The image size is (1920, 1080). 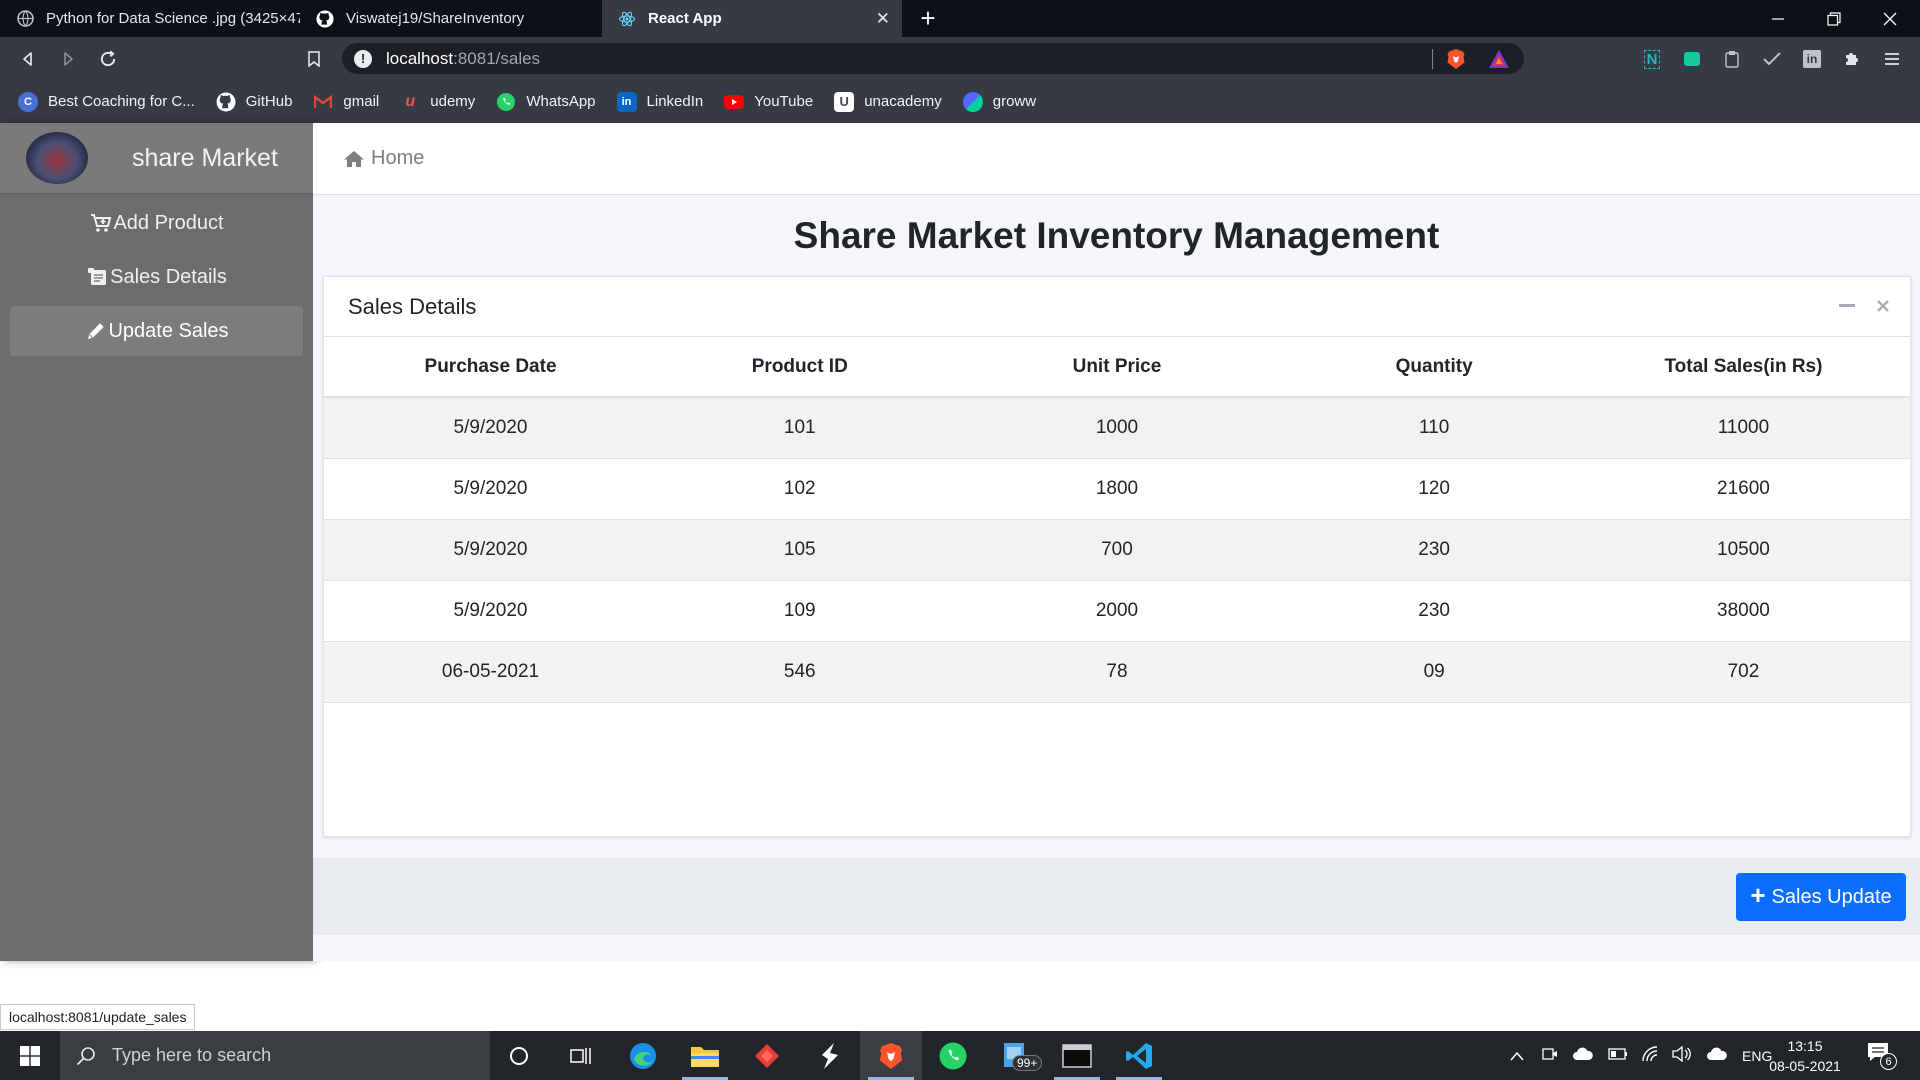 I want to click on bookmark-linkedin: in LinkedIn, so click(x=659, y=101).